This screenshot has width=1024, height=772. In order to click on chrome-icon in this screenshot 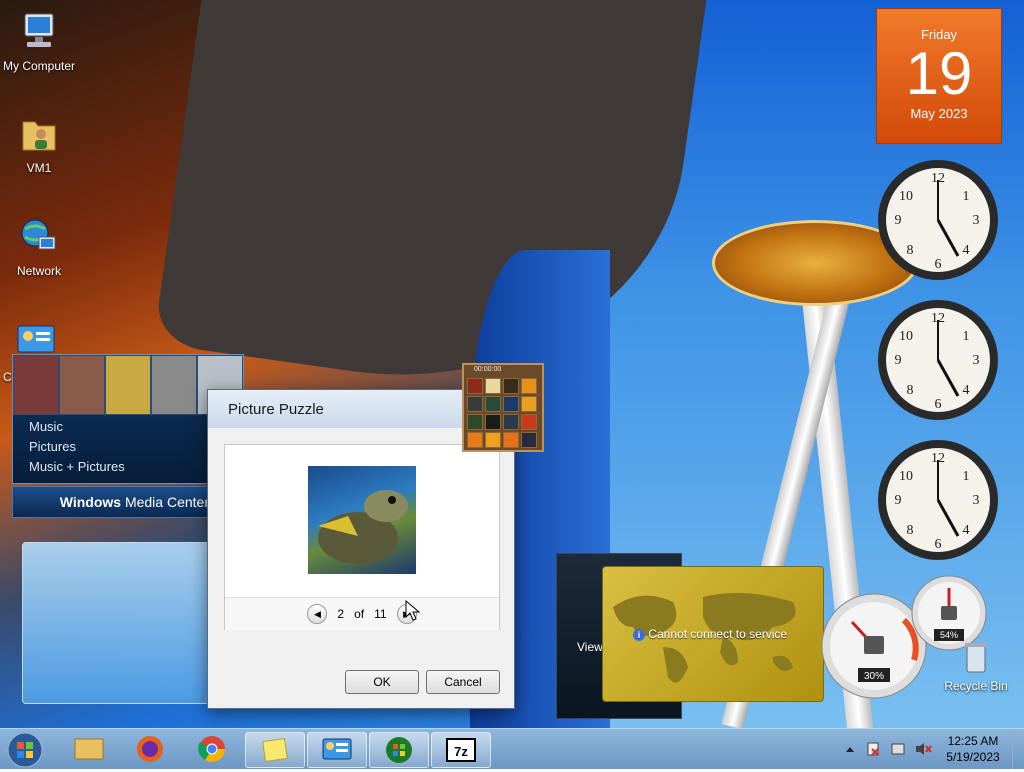, I will do `click(212, 749)`.